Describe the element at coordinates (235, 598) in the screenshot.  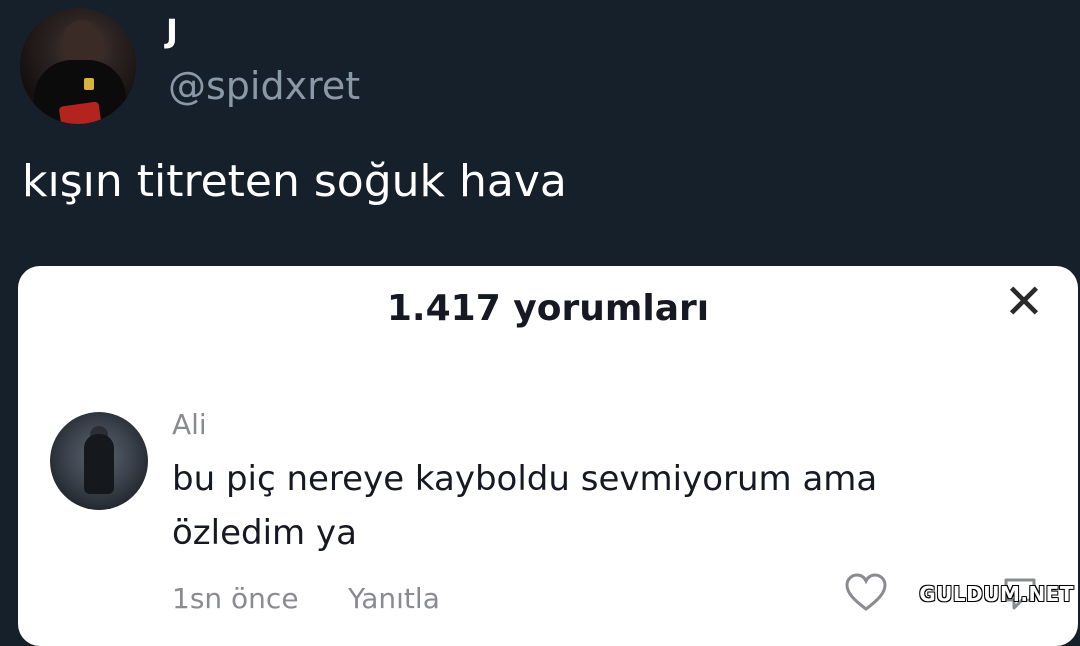
I see `comment-timestamp: 1sn önce` at that location.